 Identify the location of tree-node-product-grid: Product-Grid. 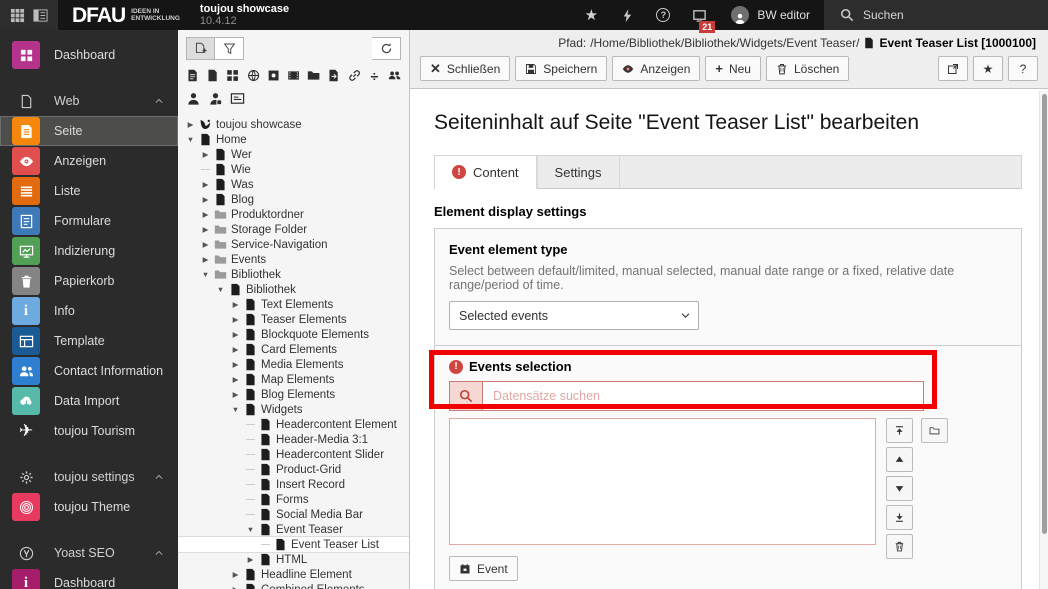
(293, 469).